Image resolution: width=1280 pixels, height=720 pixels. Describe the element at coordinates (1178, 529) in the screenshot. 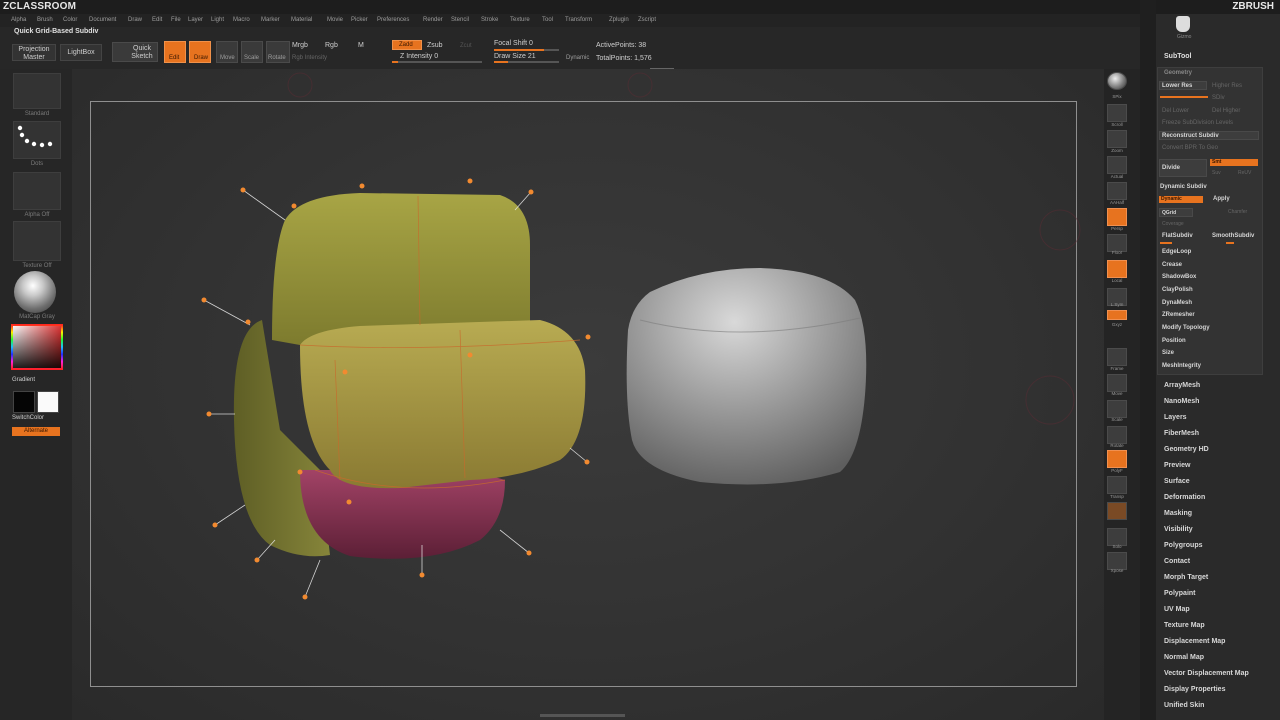

I see `visibility-subpalette: Visibility` at that location.